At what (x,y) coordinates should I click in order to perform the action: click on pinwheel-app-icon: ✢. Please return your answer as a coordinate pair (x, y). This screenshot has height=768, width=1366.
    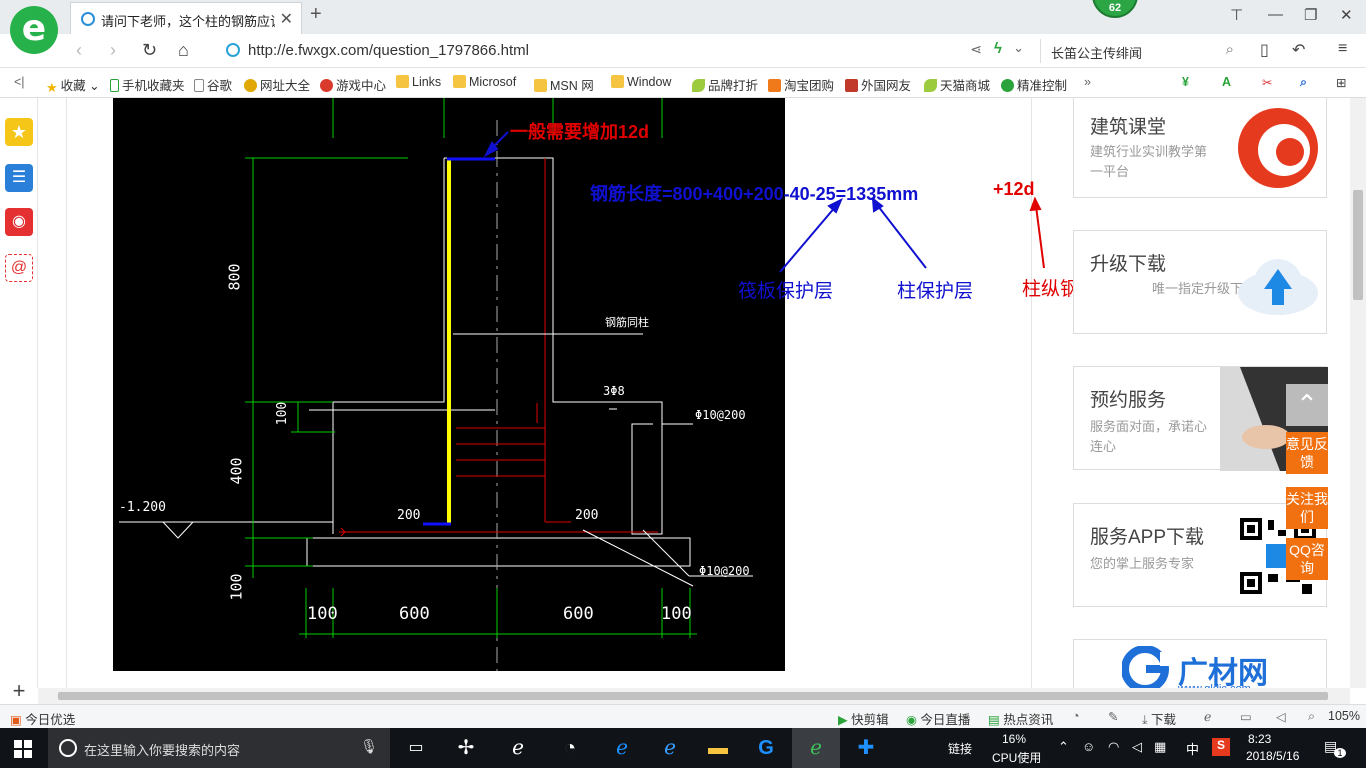
    Looking at the image, I should click on (466, 748).